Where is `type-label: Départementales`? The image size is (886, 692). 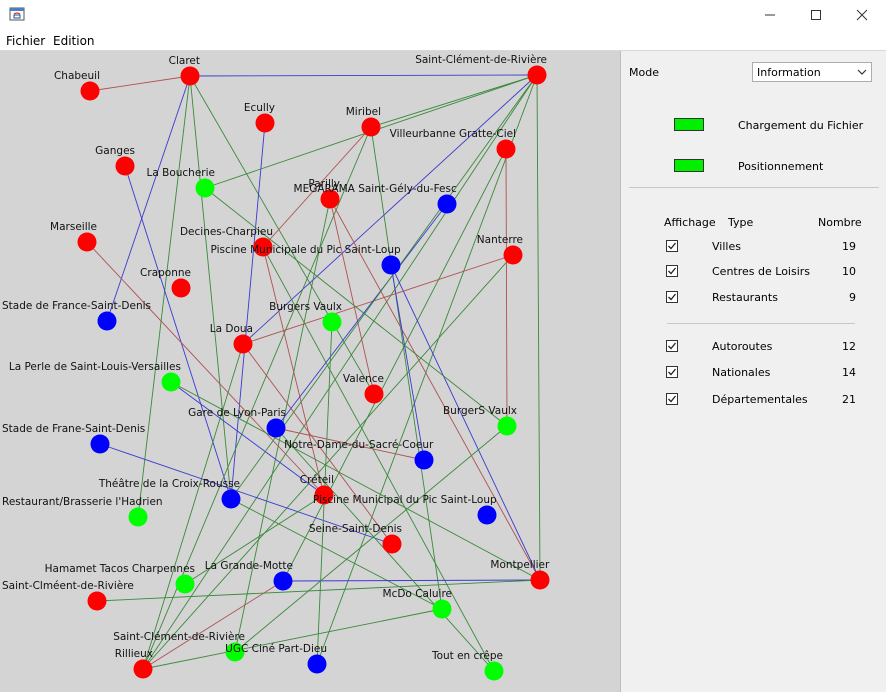 type-label: Départementales is located at coordinates (760, 399).